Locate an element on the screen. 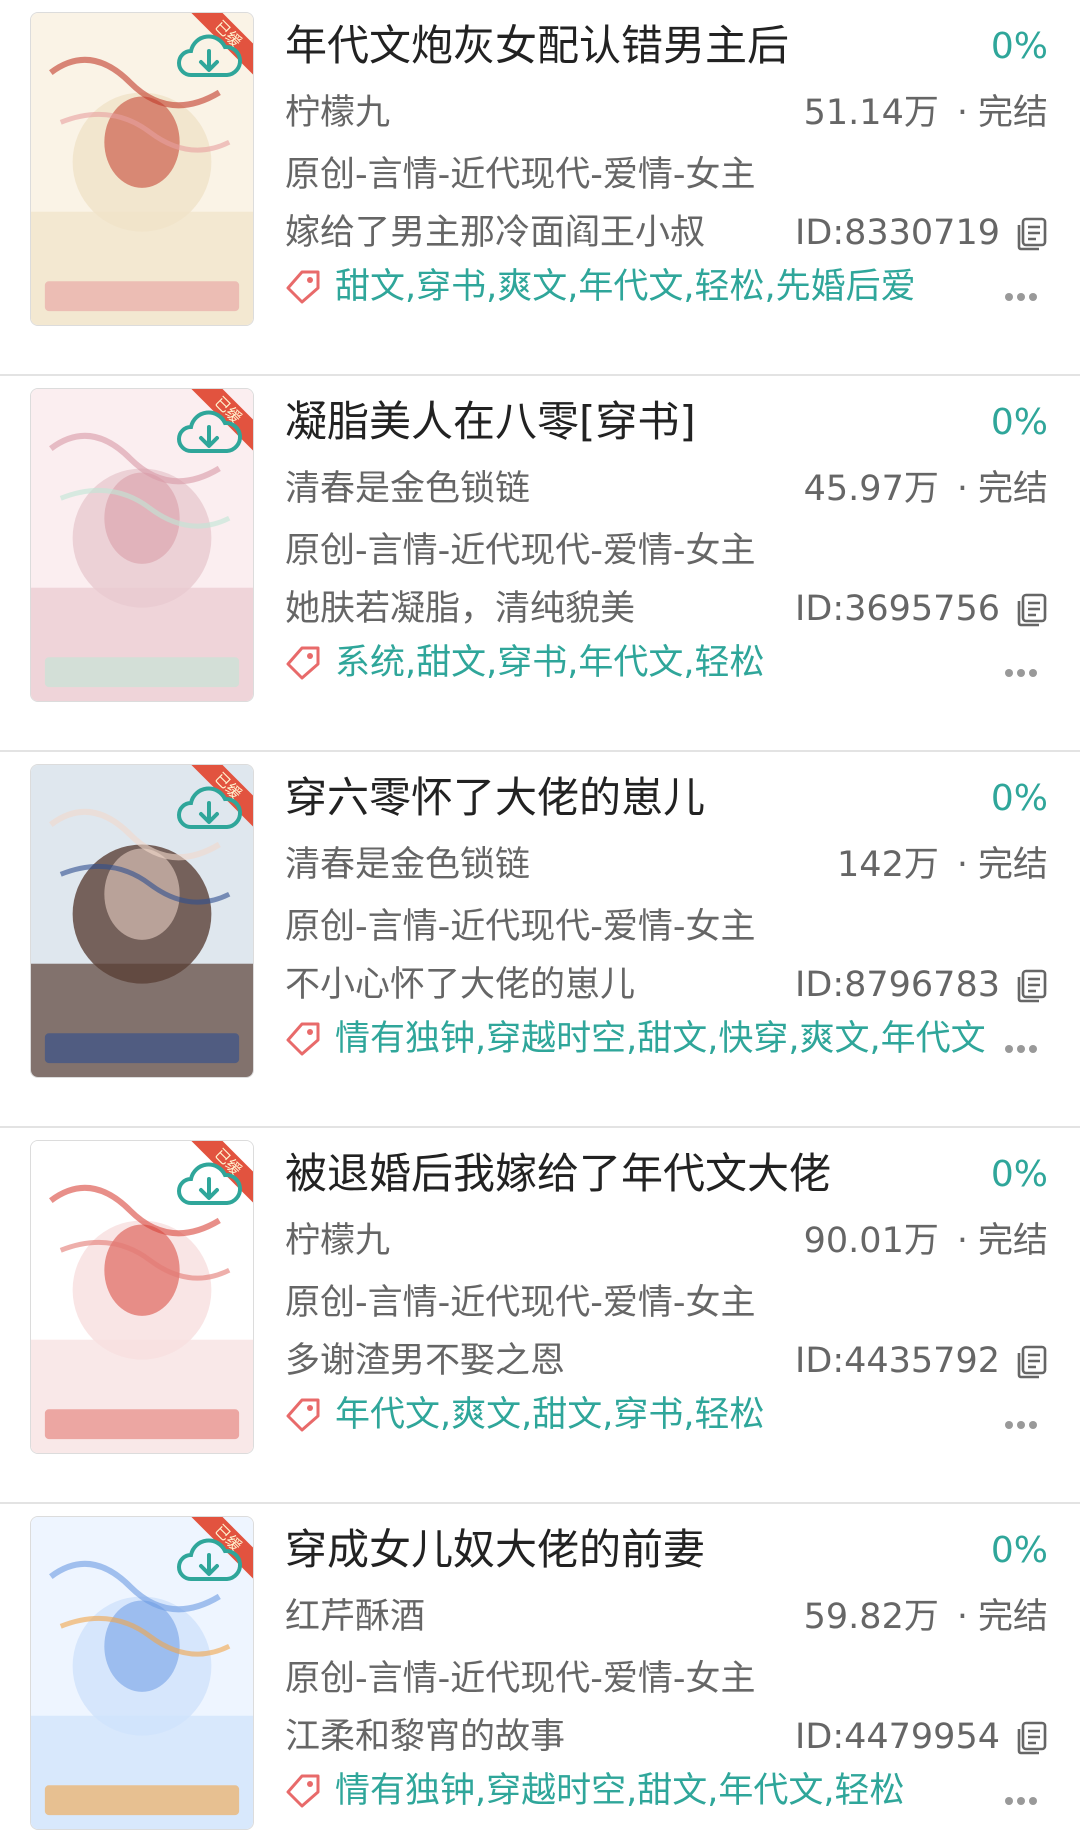 The width and height of the screenshot is (1080, 1848). book-tags: 甜文,穿书,爽文,年代文,轻松,先婚后爱 is located at coordinates (625, 287).